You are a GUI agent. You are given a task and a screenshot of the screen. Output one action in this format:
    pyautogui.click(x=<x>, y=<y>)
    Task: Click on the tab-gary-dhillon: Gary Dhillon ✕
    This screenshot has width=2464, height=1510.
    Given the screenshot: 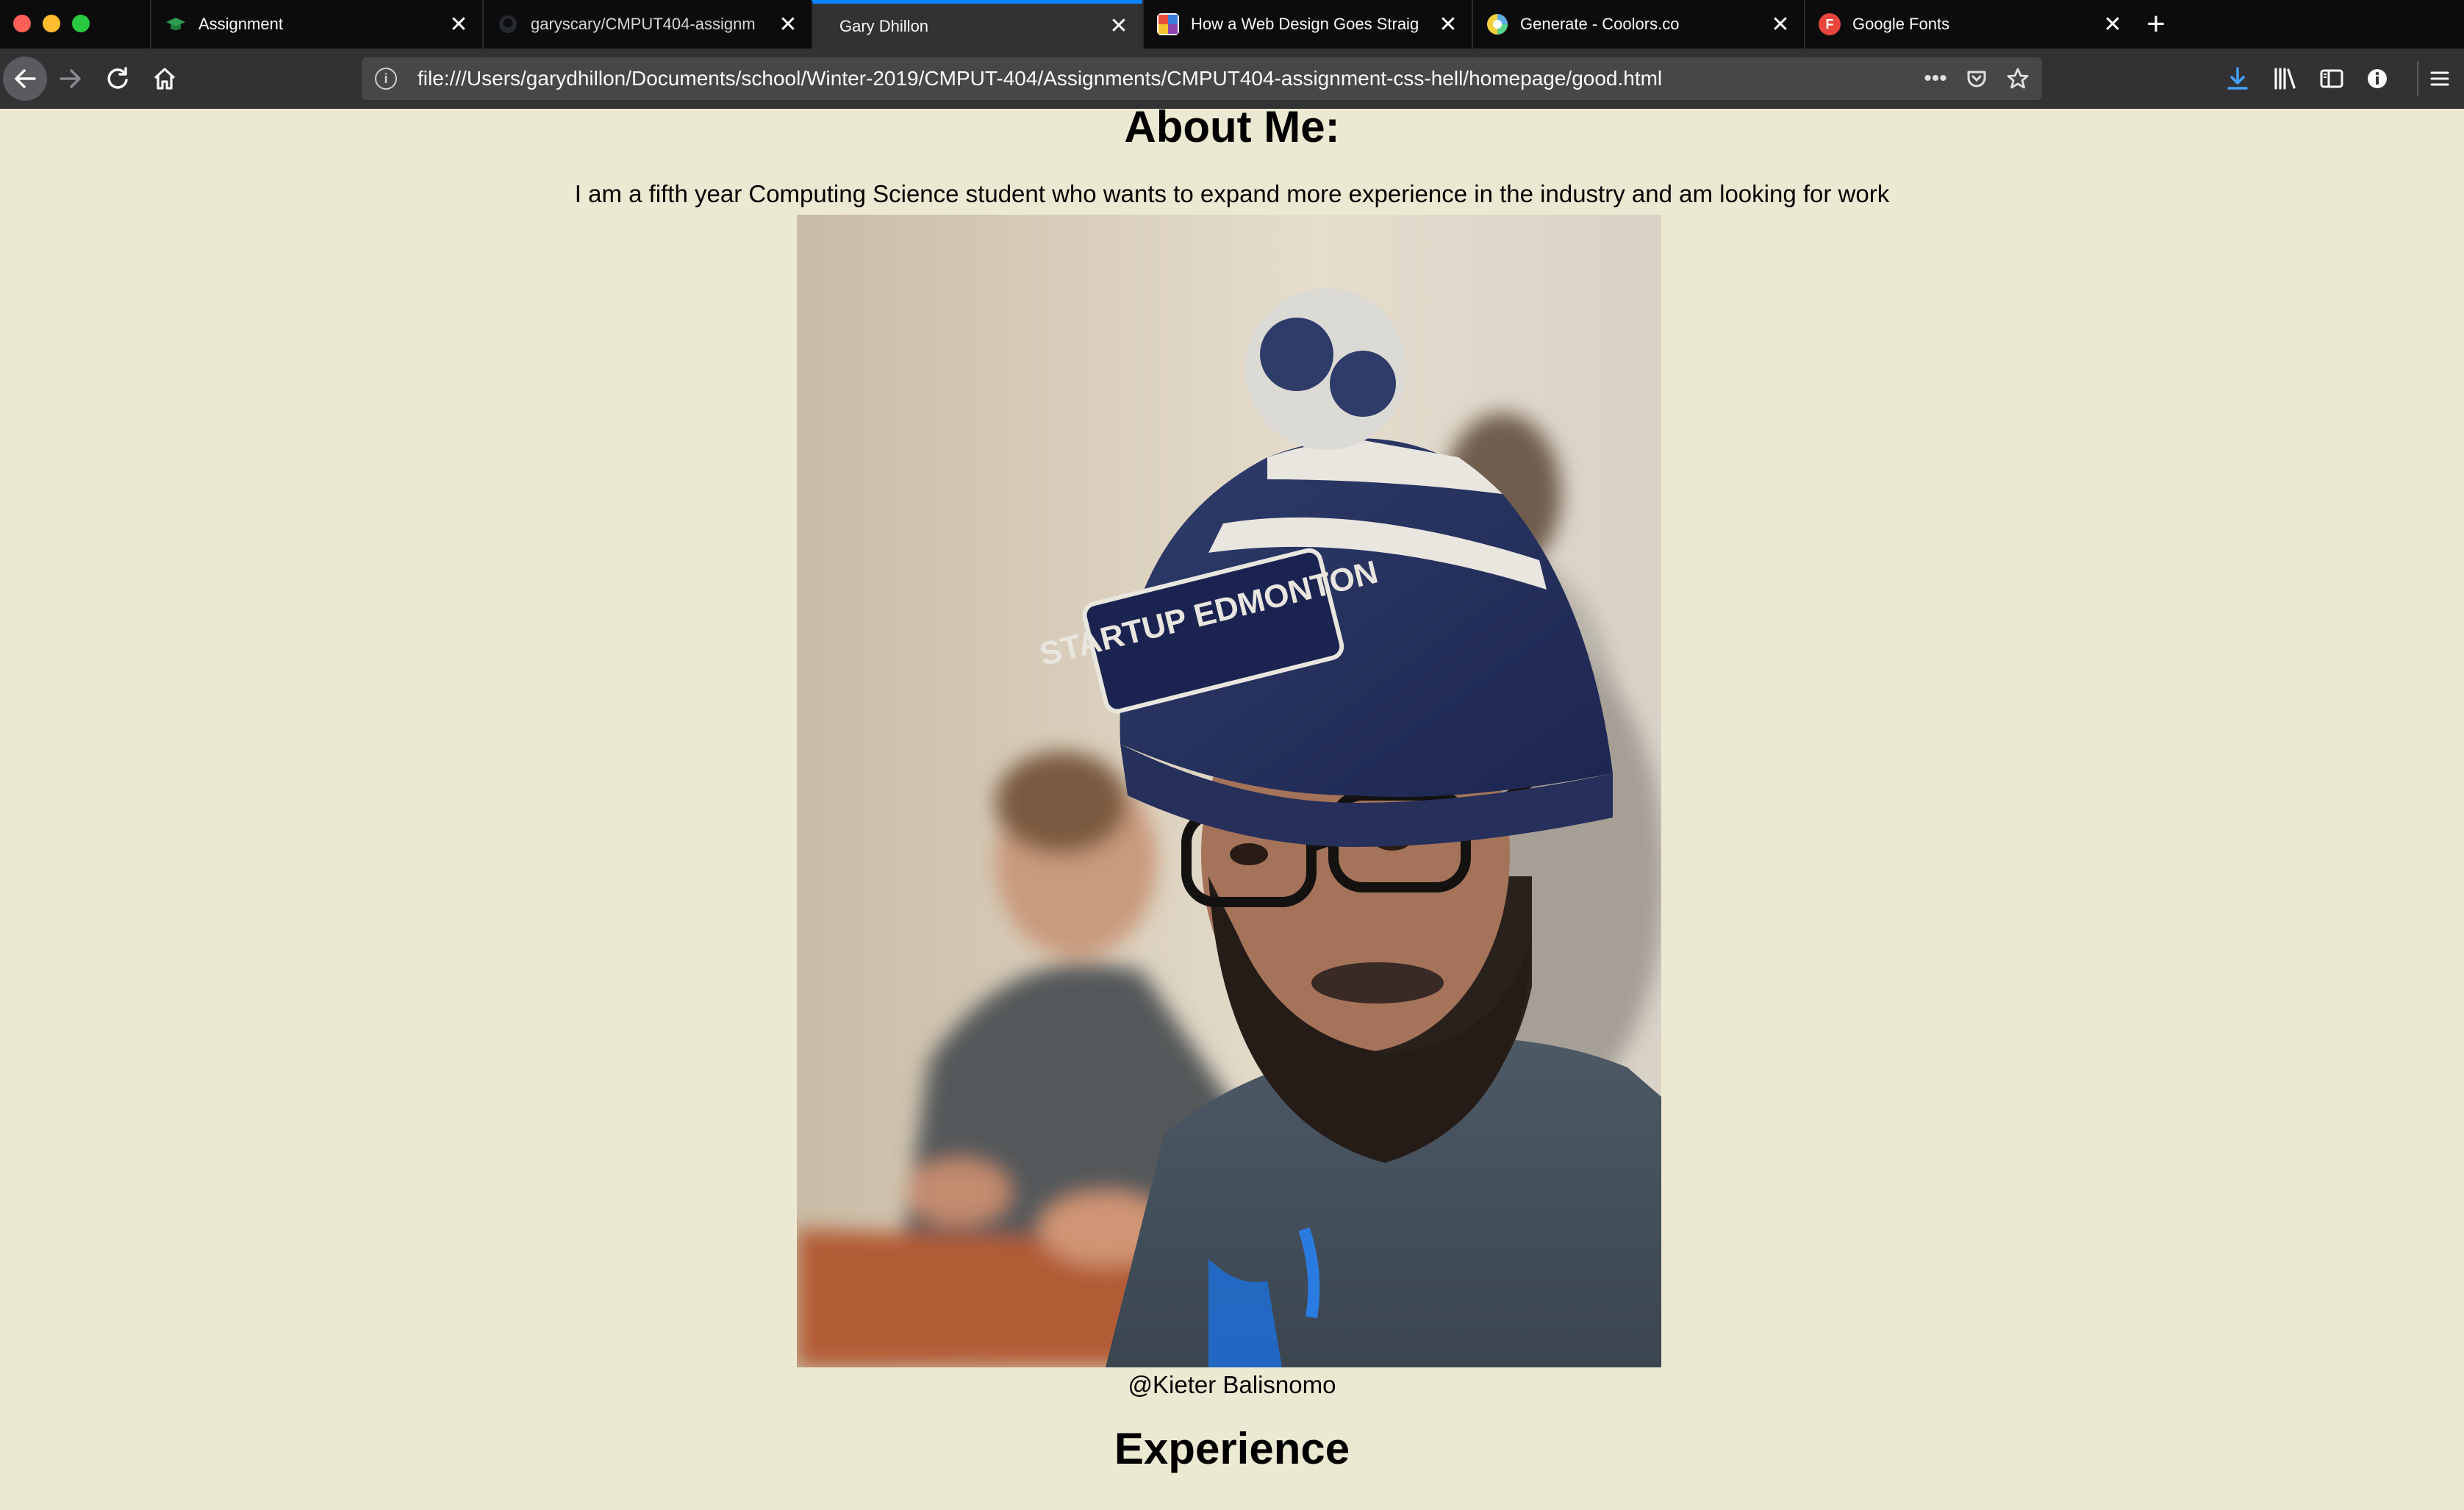 What is the action you would take?
    pyautogui.click(x=977, y=24)
    